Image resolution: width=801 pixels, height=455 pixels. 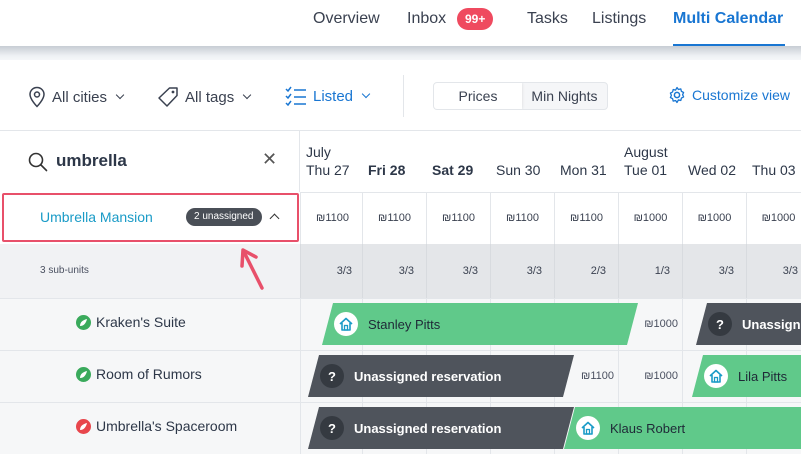 I want to click on prices-min-nights-toggle: Prices Min Nights, so click(x=520, y=96).